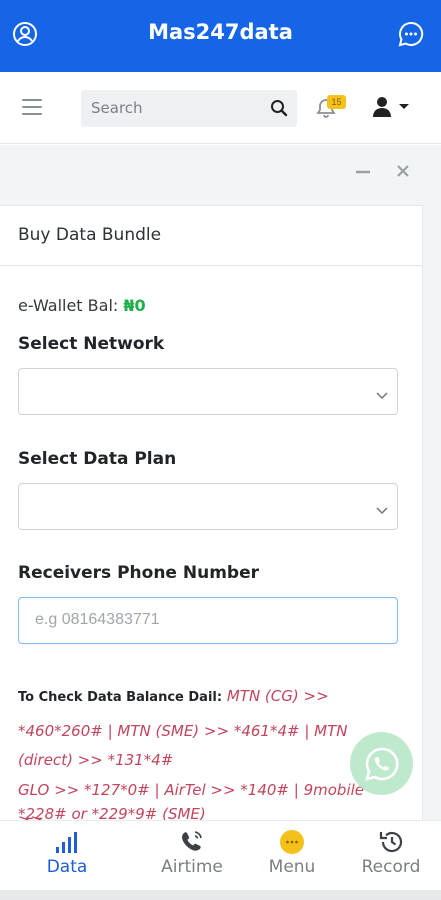 The width and height of the screenshot is (441, 900). What do you see at coordinates (279, 110) in the screenshot?
I see `search-icon` at bounding box center [279, 110].